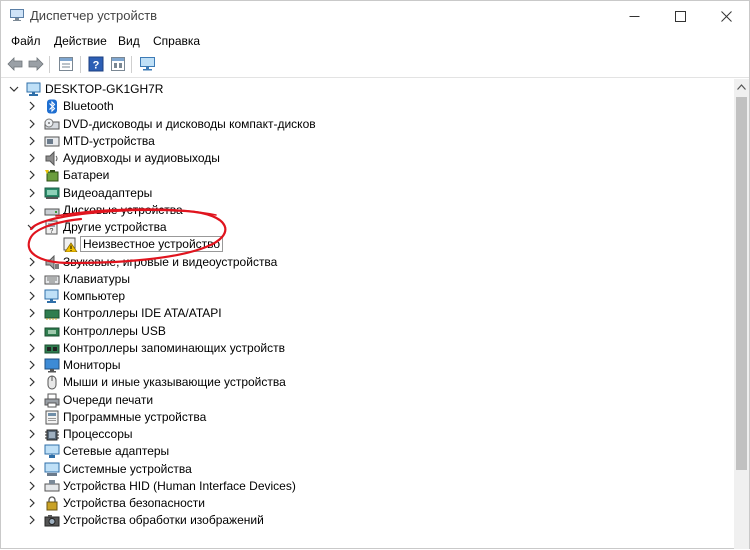 This screenshot has height=550, width=750. What do you see at coordinates (368, 503) in the screenshot?
I see `tree-category-item: Устройства безопасности` at bounding box center [368, 503].